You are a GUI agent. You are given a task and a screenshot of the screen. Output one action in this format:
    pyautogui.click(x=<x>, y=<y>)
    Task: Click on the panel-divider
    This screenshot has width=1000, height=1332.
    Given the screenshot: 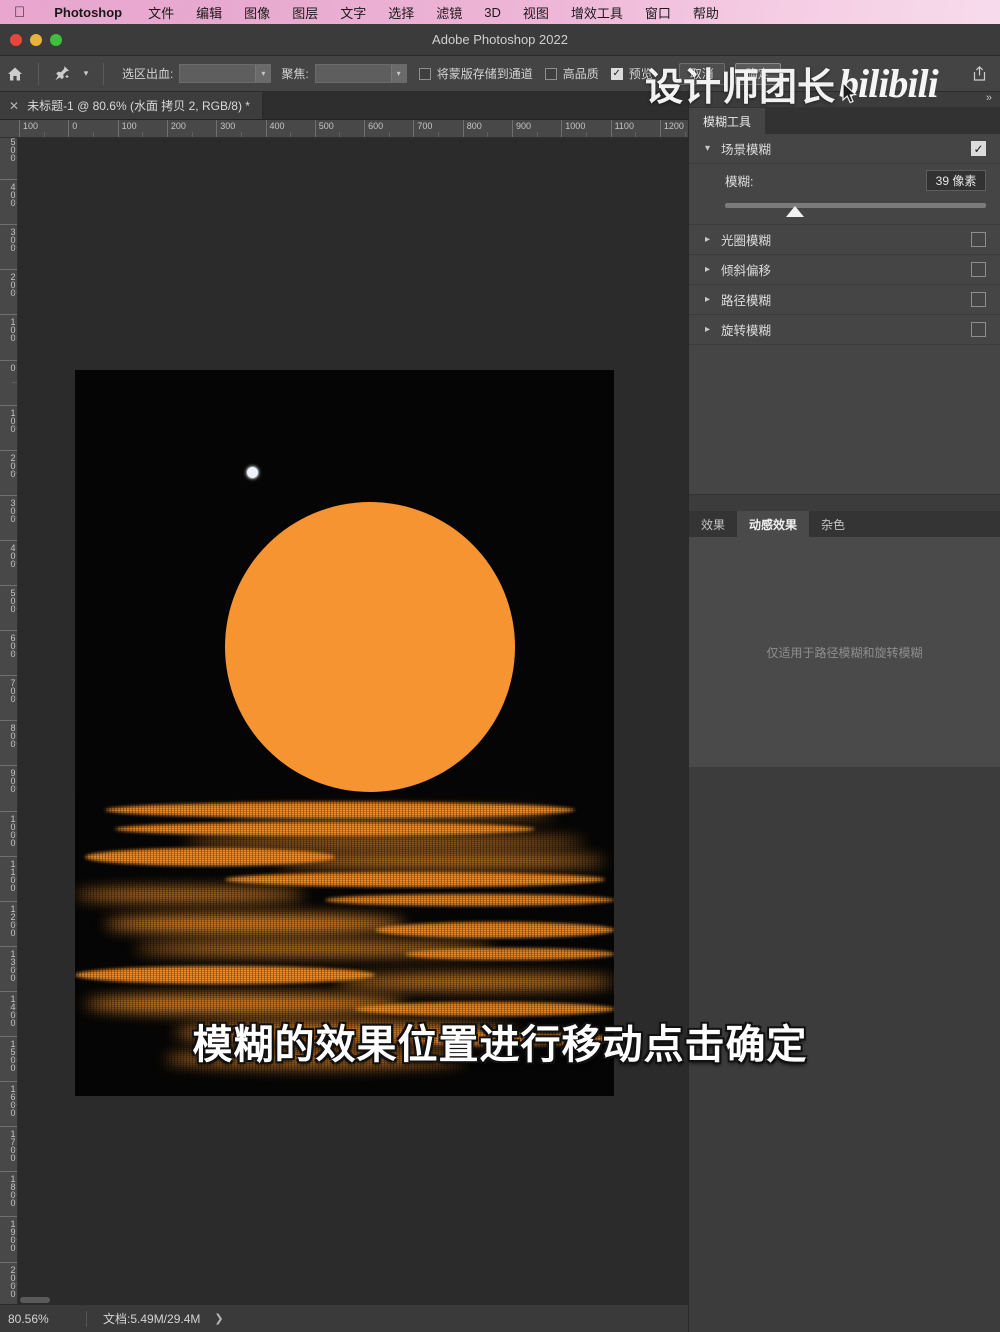 What is the action you would take?
    pyautogui.click(x=844, y=503)
    